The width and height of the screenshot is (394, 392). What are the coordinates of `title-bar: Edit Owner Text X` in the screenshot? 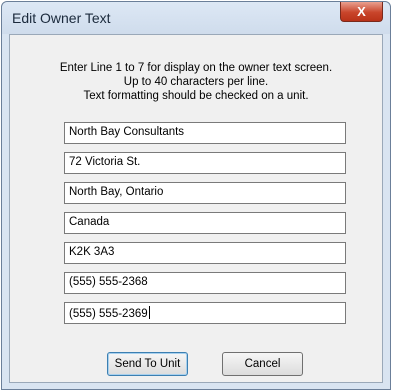 It's located at (196, 18).